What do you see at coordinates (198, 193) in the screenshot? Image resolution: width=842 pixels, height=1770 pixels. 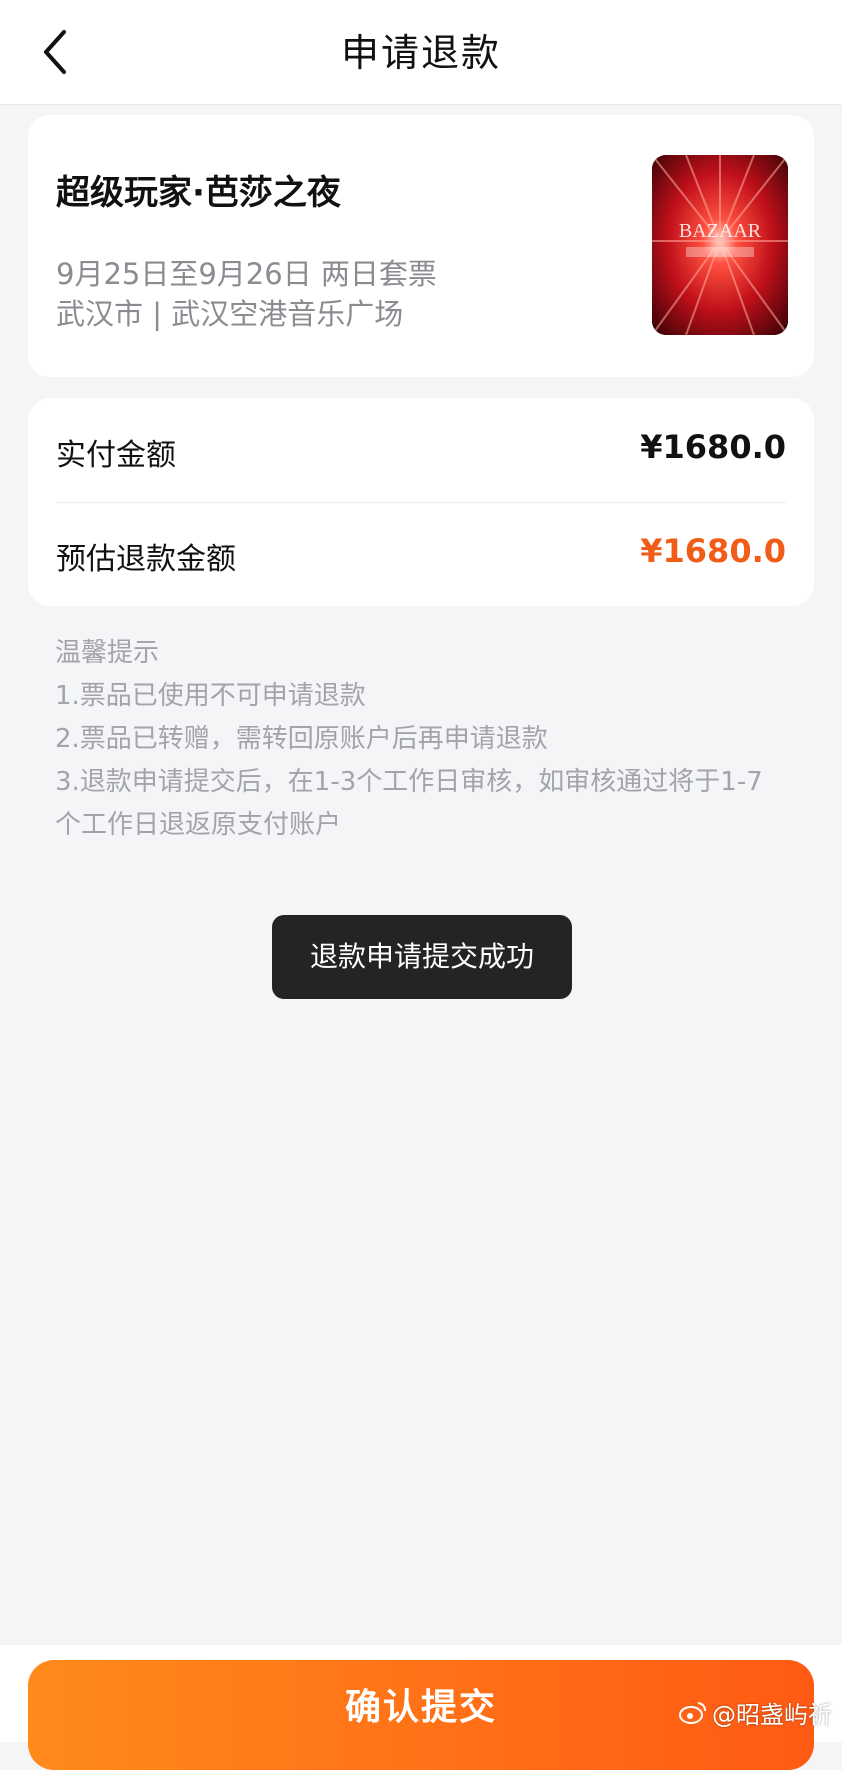 I see `event-name: 超级玩家·芭莎之夜` at bounding box center [198, 193].